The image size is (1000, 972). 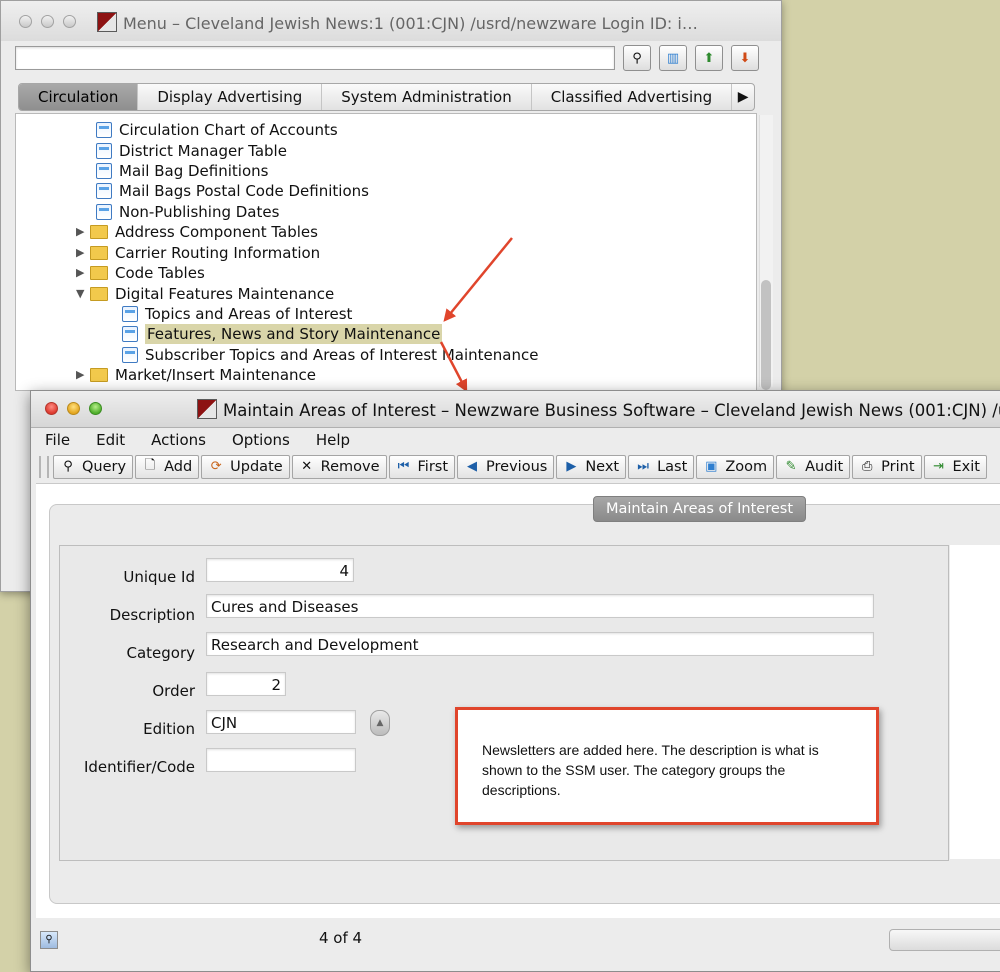 I want to click on next-label: Next, so click(x=602, y=466).